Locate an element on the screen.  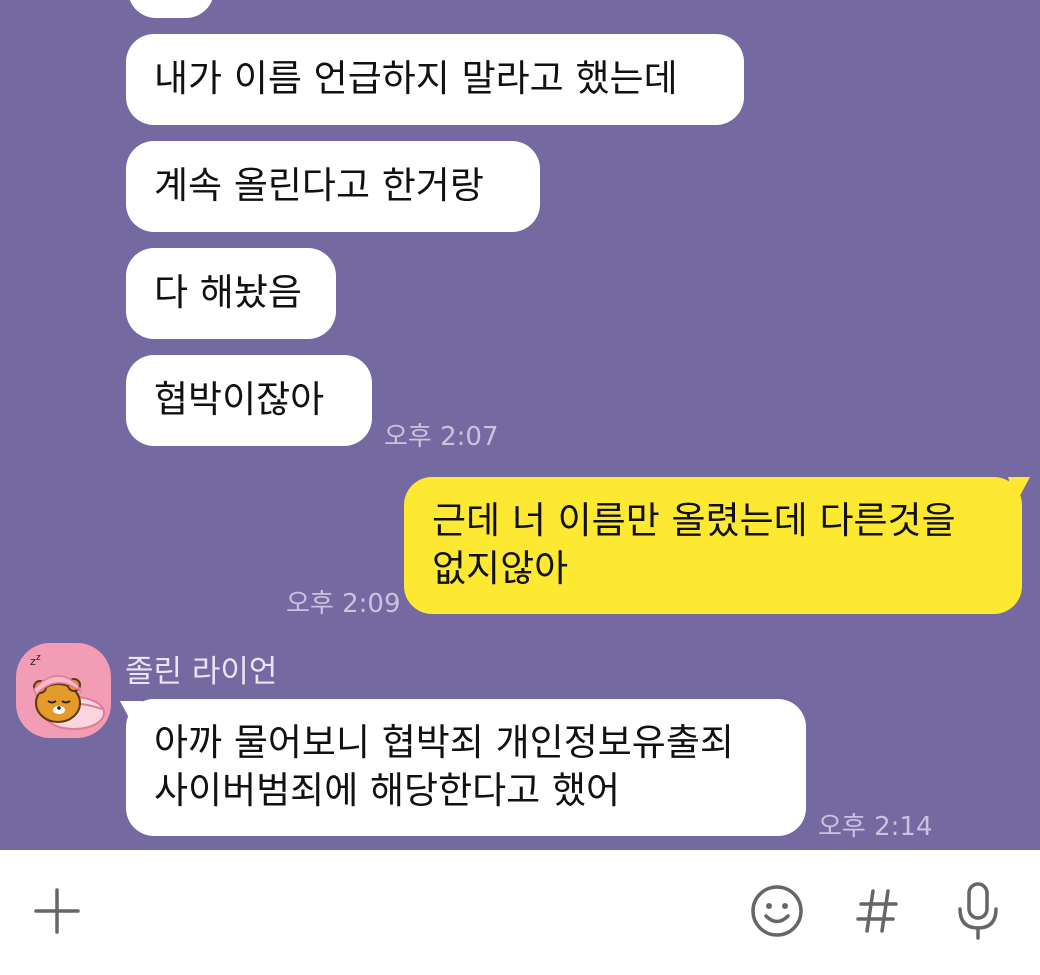
message-bubble: 협박이잖아 is located at coordinates (249, 400).